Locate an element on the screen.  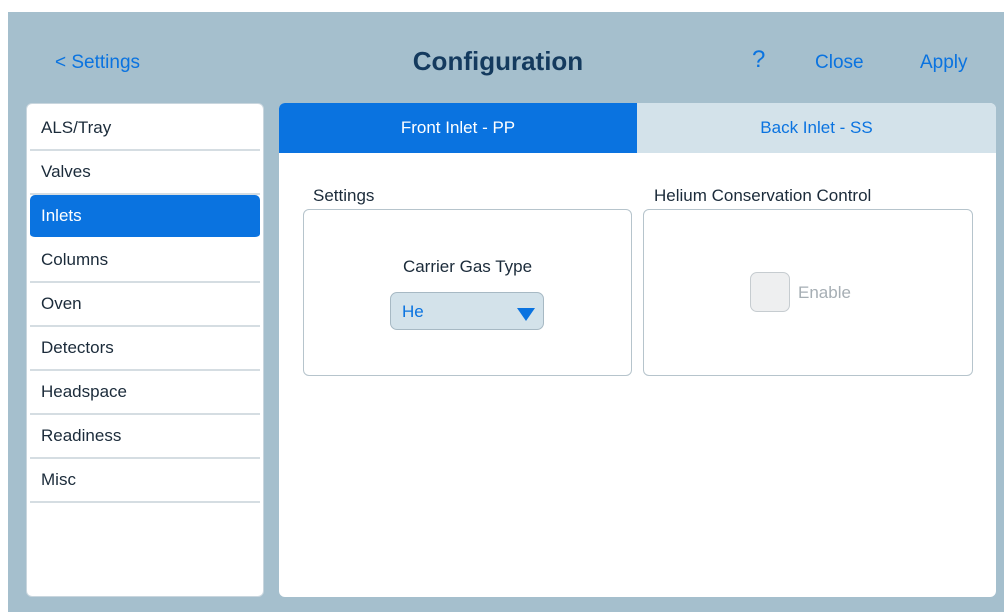
helium-conservation-panel: Enable is located at coordinates (808, 292).